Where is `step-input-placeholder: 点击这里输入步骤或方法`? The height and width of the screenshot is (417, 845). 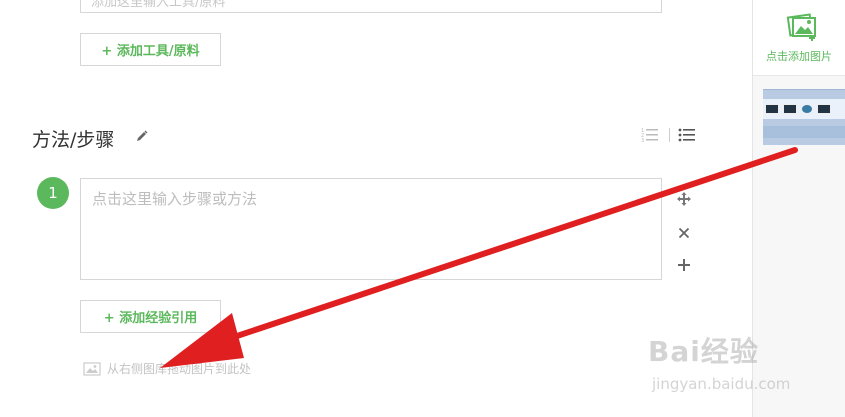 step-input-placeholder: 点击这里输入步骤或方法 is located at coordinates (175, 199).